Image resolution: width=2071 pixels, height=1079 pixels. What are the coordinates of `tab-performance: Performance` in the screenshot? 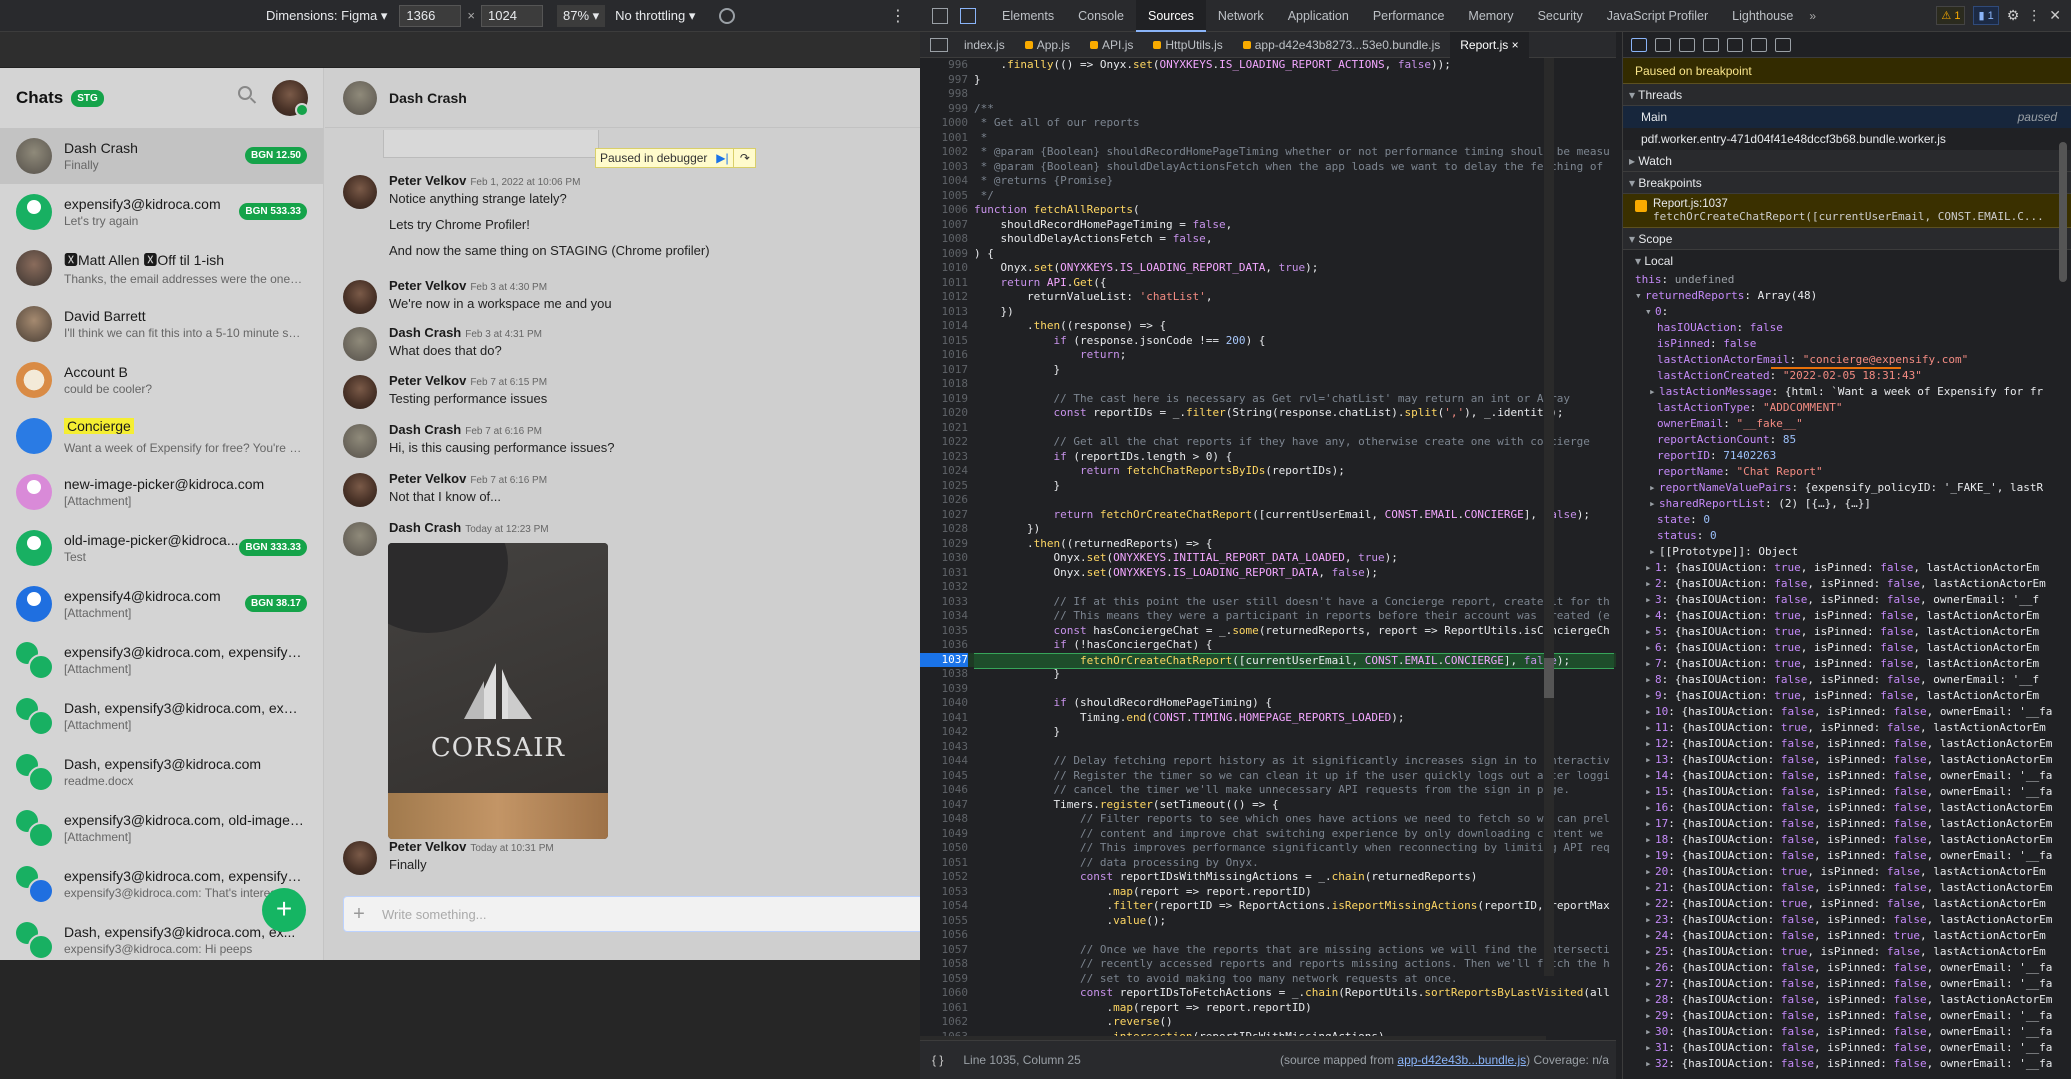 It's located at (1409, 16).